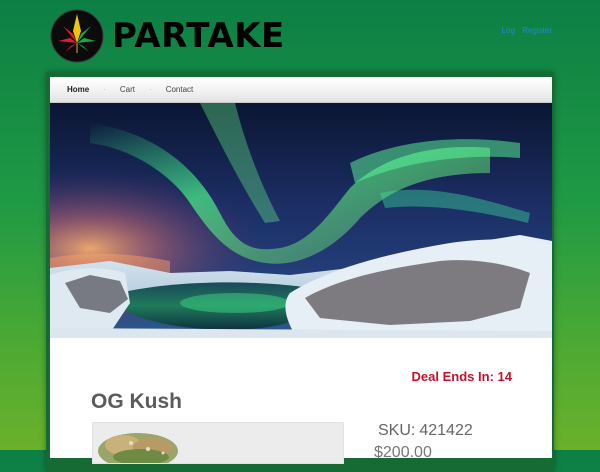 Image resolution: width=600 pixels, height=472 pixels. I want to click on nav-home: Home, so click(78, 89).